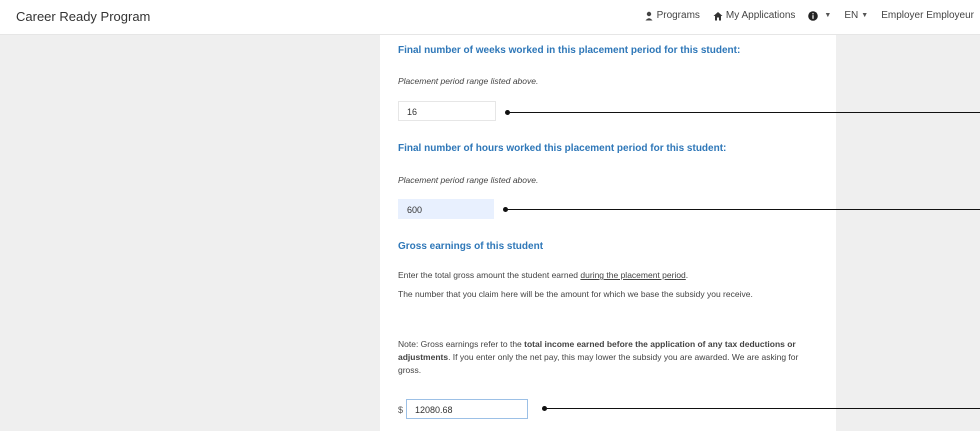 The image size is (980, 431). I want to click on right-margin-panel, so click(908, 233).